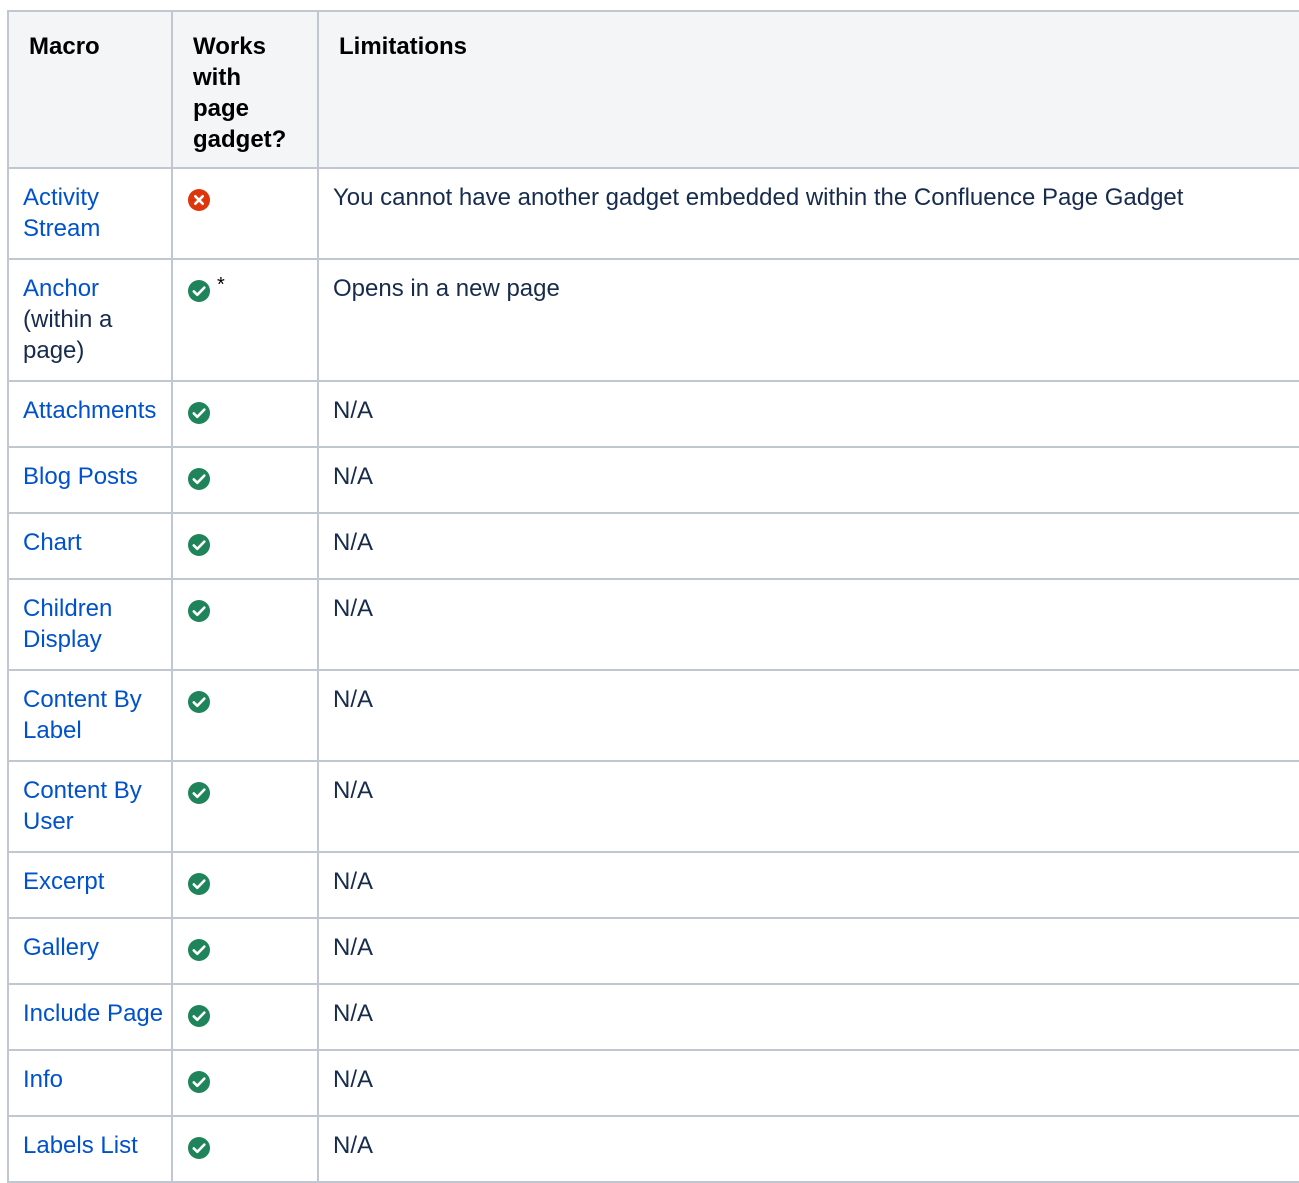  I want to click on table-row: Gallery N/A, so click(653, 951).